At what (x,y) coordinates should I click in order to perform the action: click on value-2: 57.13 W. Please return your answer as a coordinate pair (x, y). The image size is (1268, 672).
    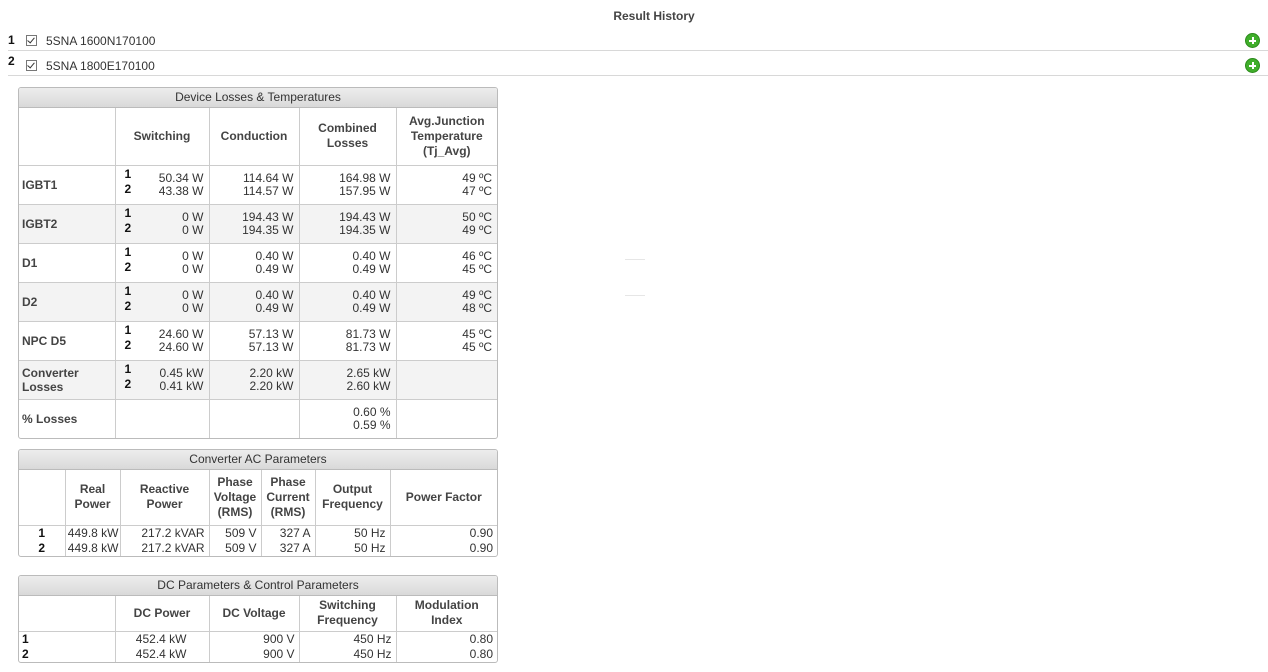
    Looking at the image, I should click on (271, 346).